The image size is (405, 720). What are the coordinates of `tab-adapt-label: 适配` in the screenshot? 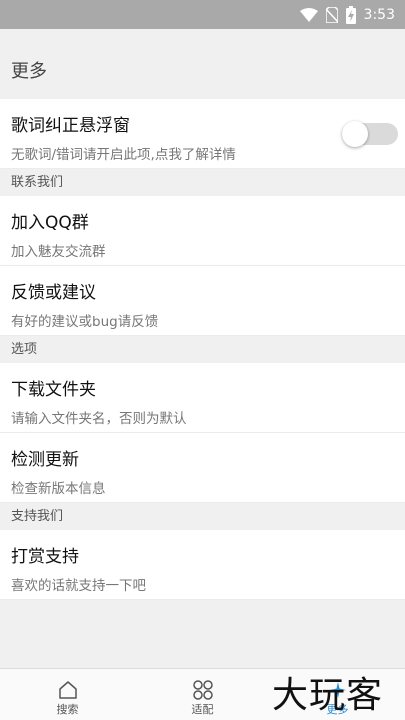 It's located at (202, 709).